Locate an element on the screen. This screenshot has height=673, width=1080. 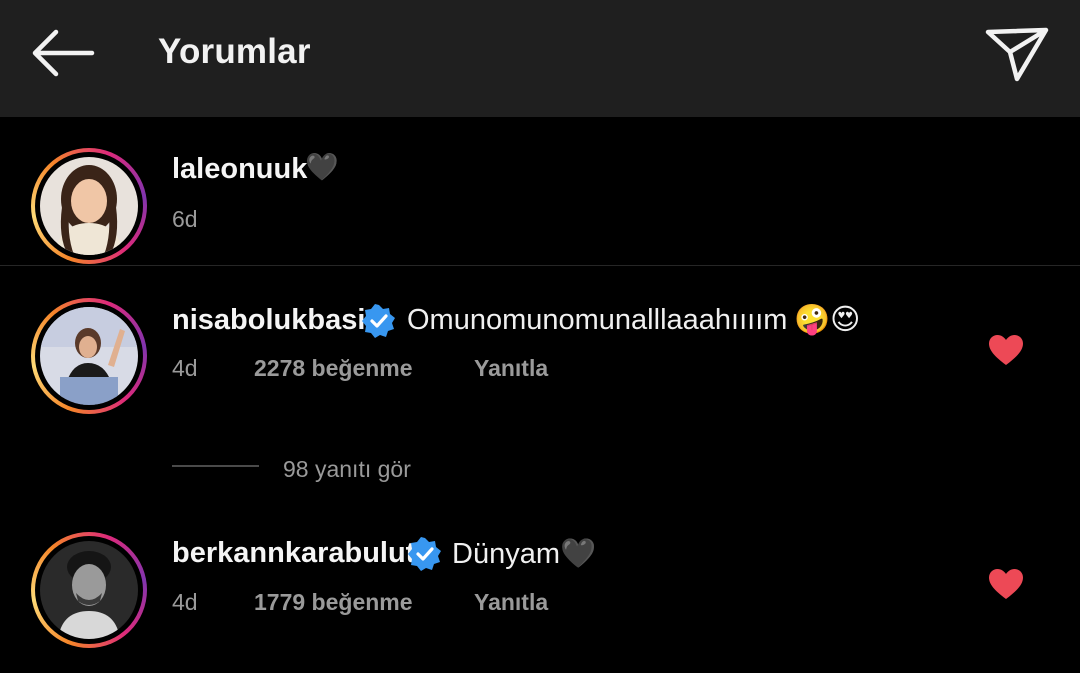
view-replies-label: 98 yanıtı gör is located at coordinates (347, 469).